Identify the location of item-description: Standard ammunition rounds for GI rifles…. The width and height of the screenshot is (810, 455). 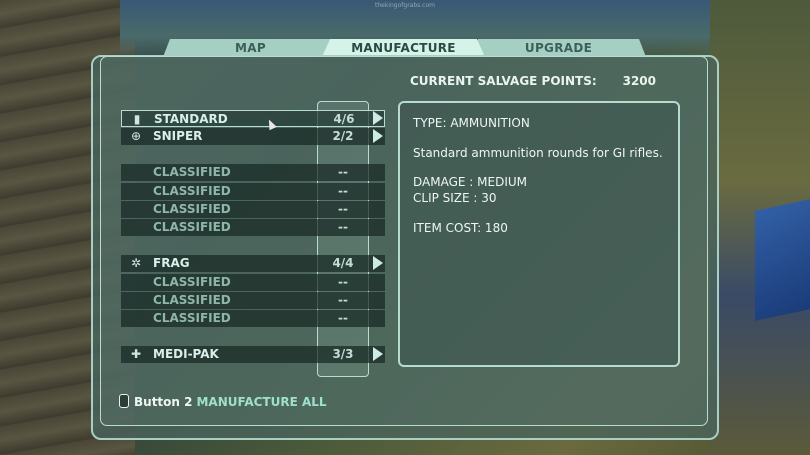
(538, 153).